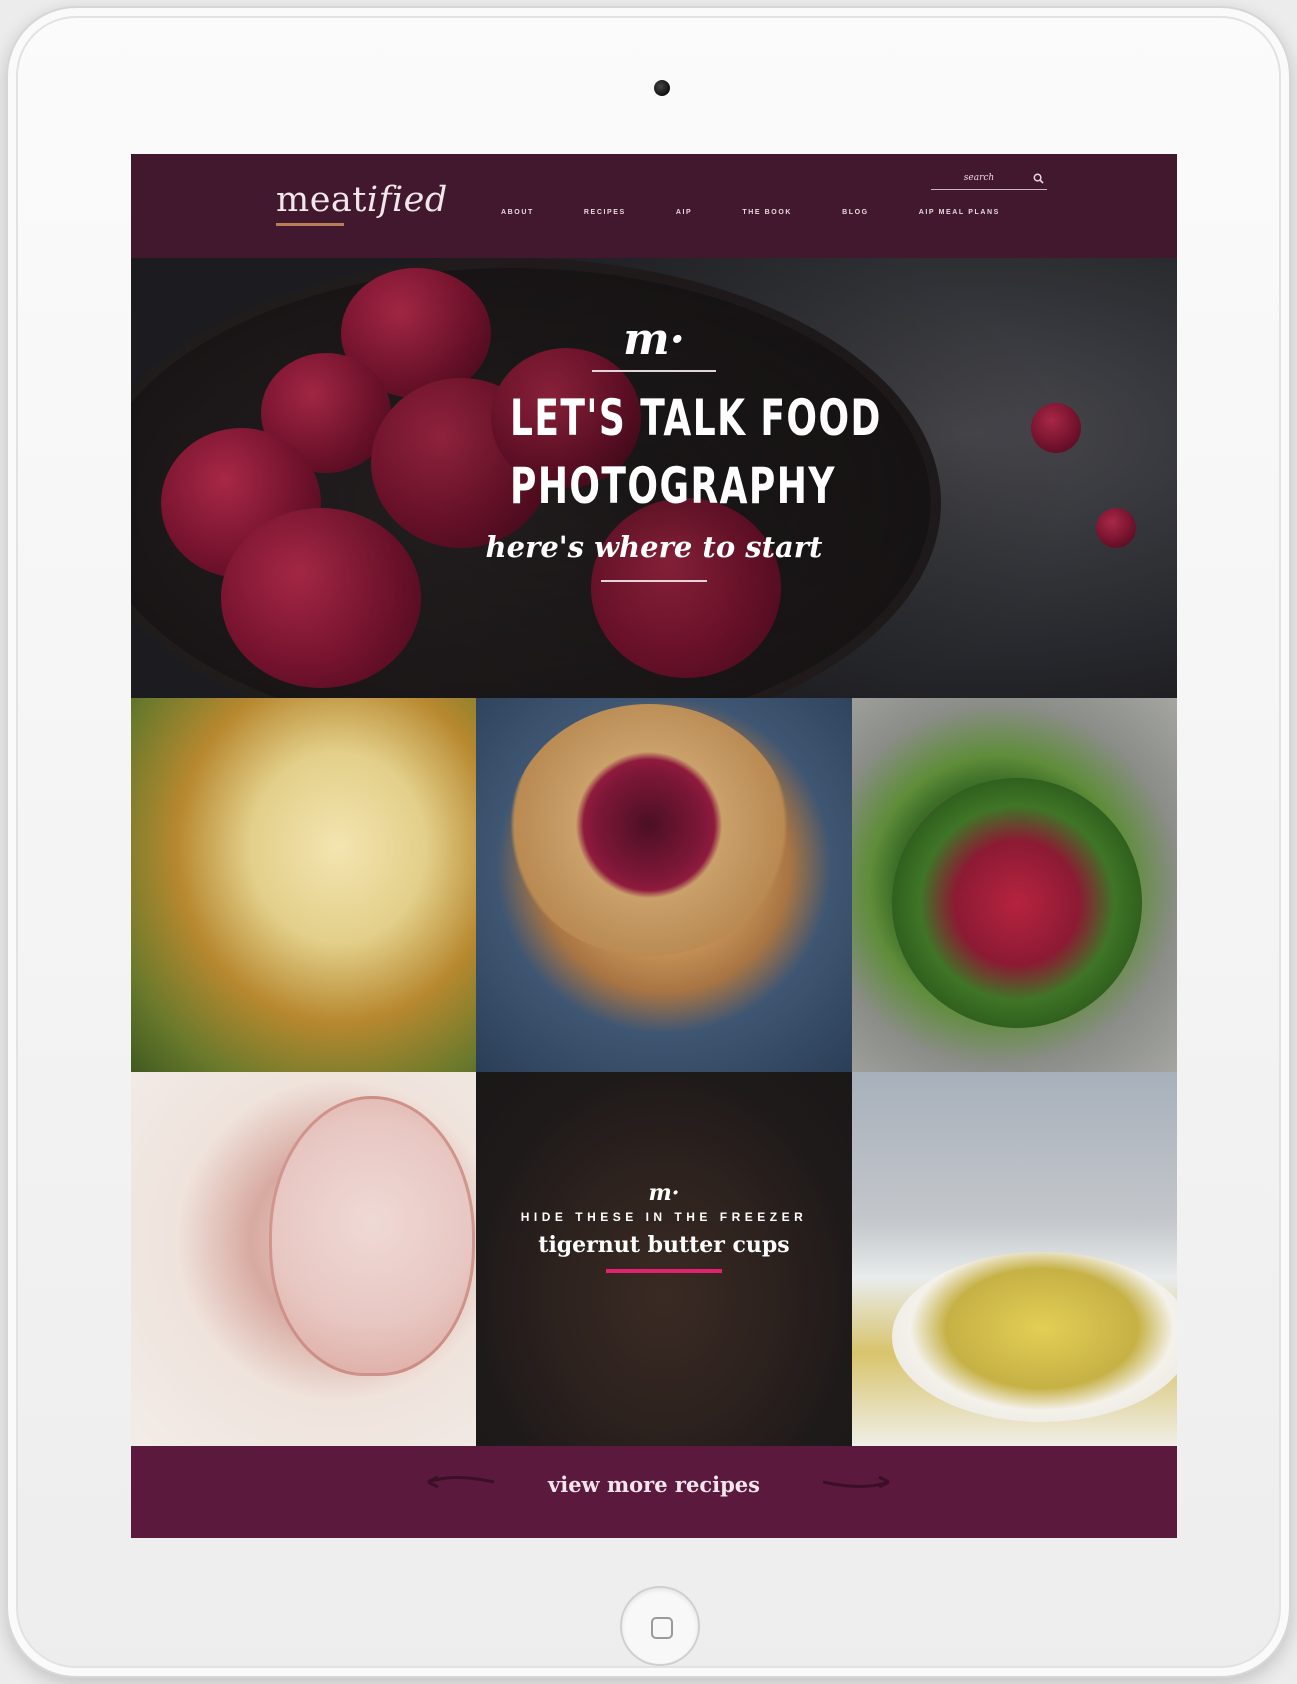 The image size is (1297, 1684). What do you see at coordinates (662, 88) in the screenshot?
I see `camera-icon` at bounding box center [662, 88].